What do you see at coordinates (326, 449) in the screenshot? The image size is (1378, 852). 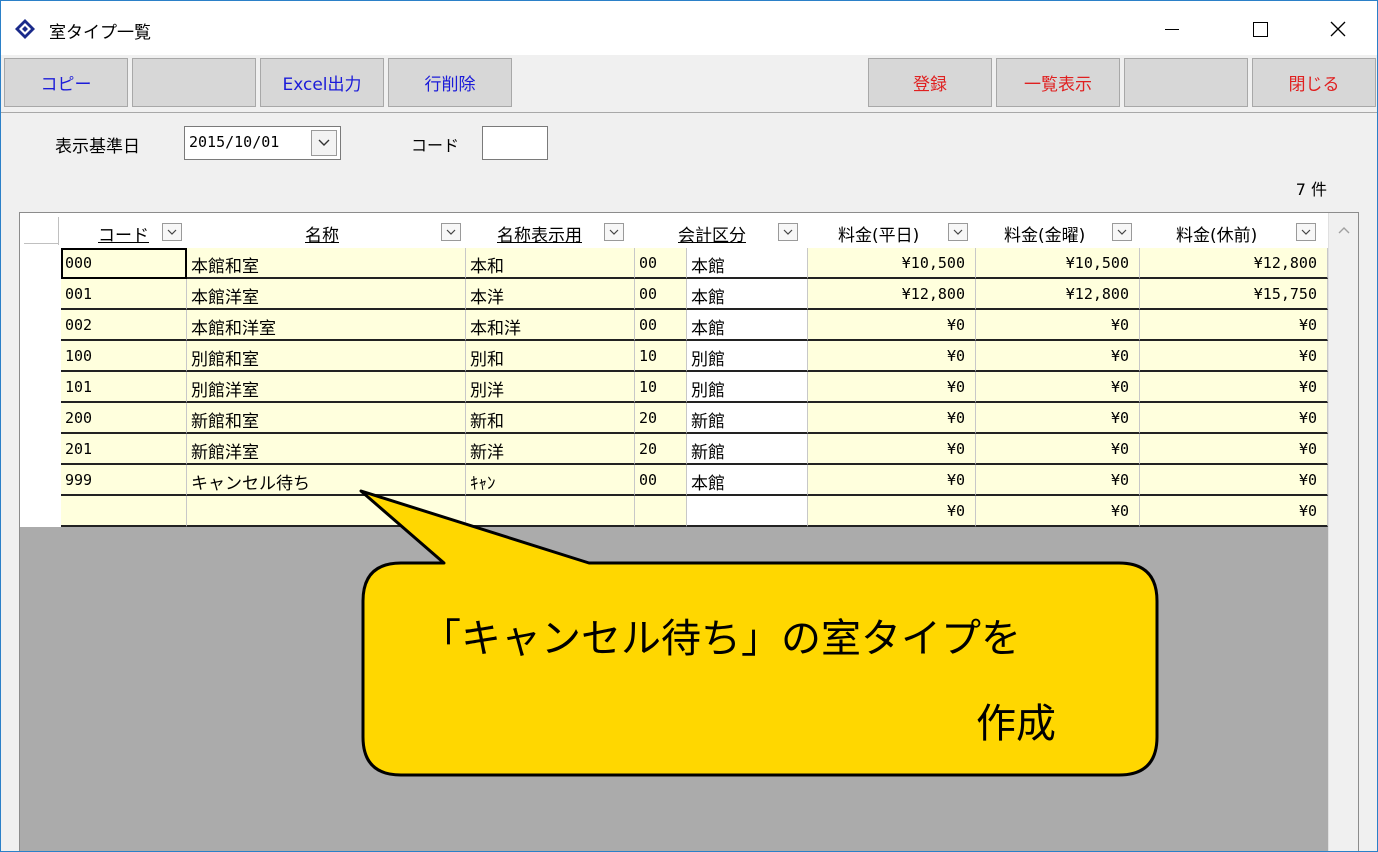 I see `cell-name: 新館洋室` at bounding box center [326, 449].